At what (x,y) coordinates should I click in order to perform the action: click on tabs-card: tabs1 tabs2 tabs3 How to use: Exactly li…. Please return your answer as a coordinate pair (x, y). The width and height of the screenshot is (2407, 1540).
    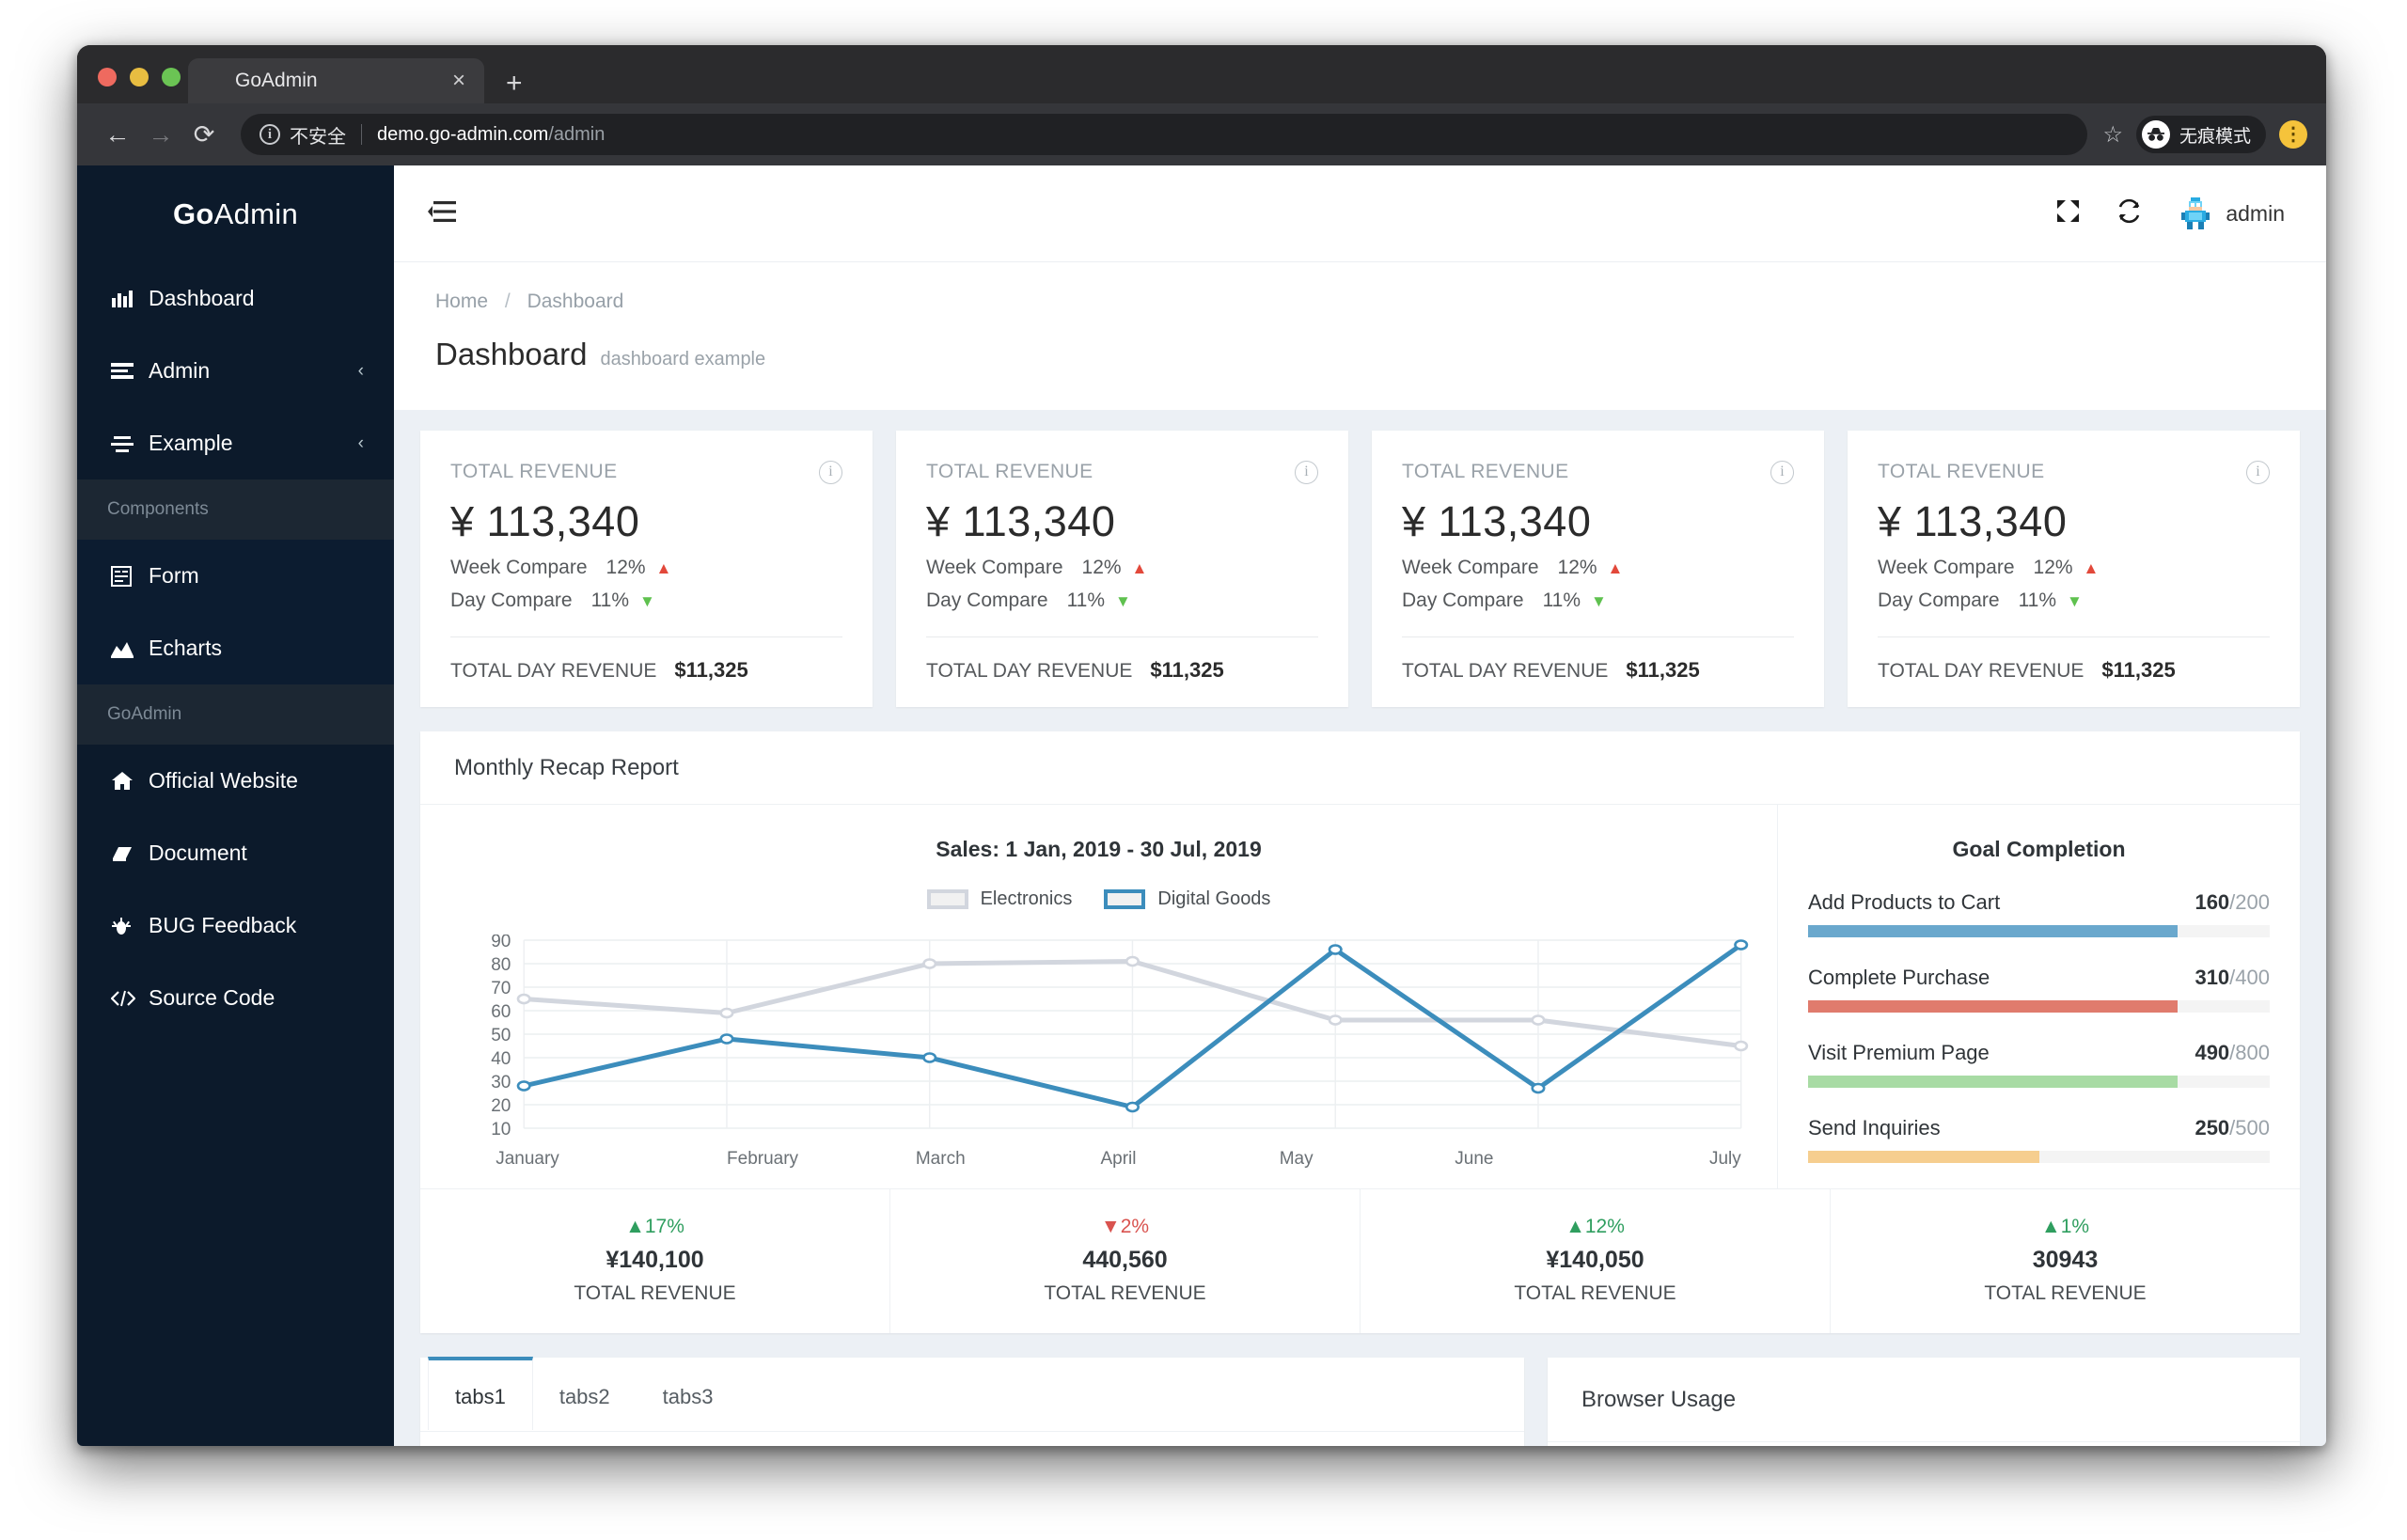
    Looking at the image, I should click on (972, 1401).